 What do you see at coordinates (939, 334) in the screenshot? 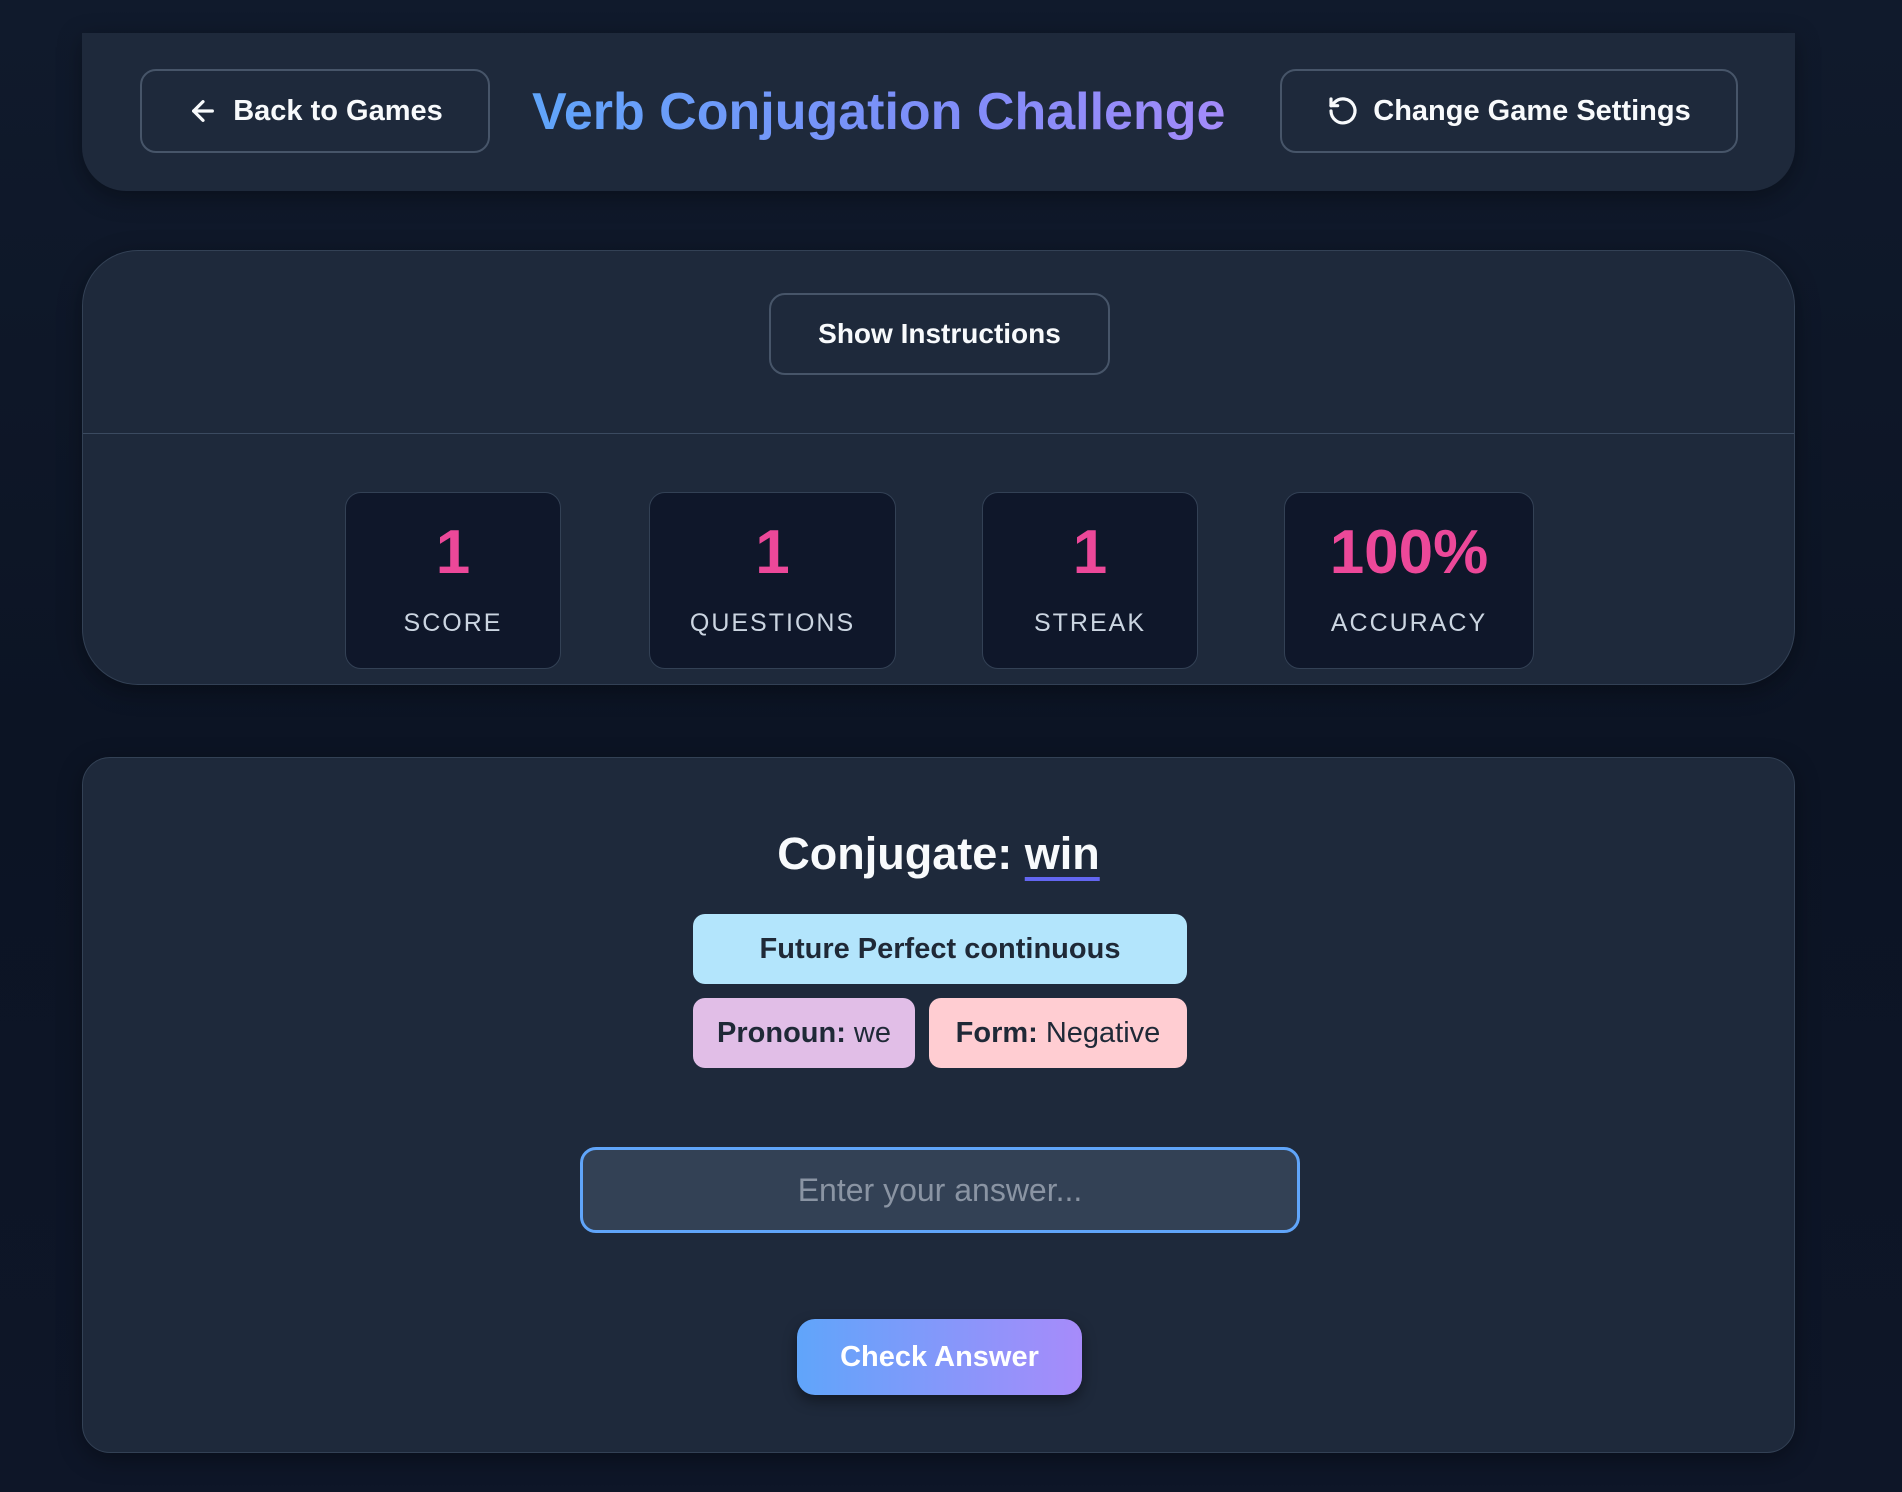
I see `show-instructions-button: Show Instructions` at bounding box center [939, 334].